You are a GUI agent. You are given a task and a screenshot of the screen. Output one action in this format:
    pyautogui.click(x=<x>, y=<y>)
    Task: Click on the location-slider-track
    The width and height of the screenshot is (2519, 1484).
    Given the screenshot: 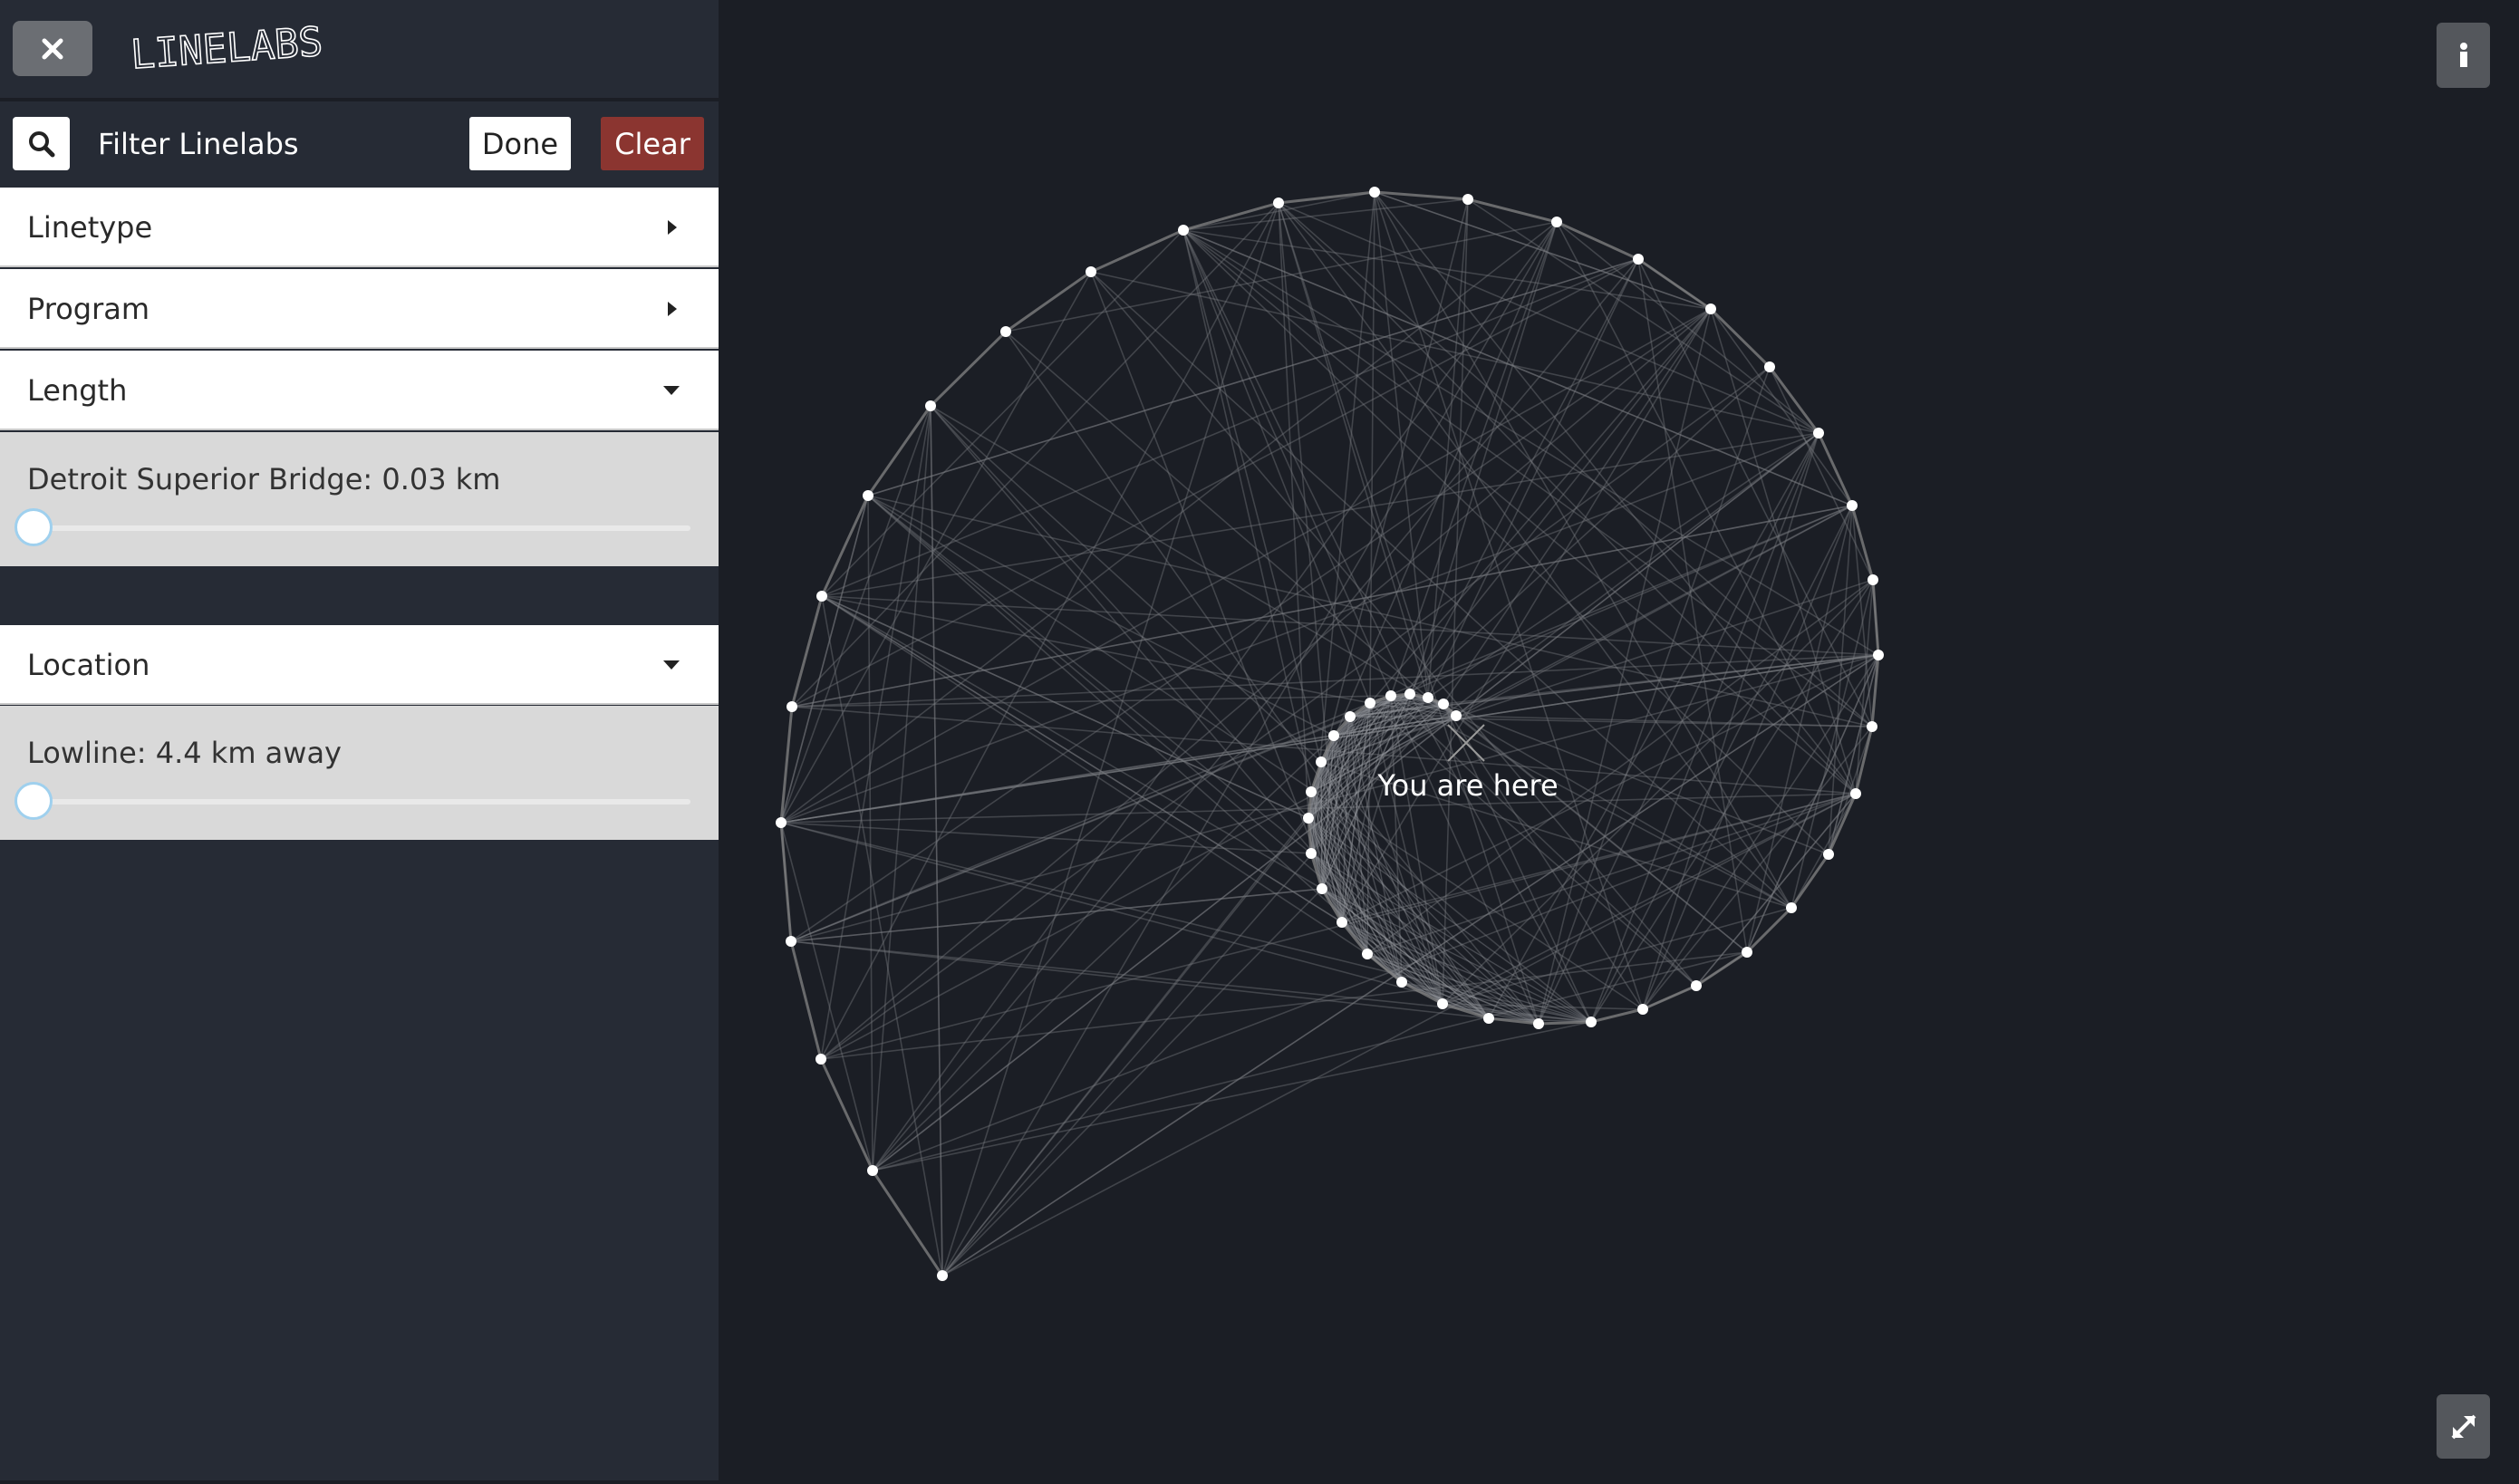 What is the action you would take?
    pyautogui.click(x=362, y=802)
    